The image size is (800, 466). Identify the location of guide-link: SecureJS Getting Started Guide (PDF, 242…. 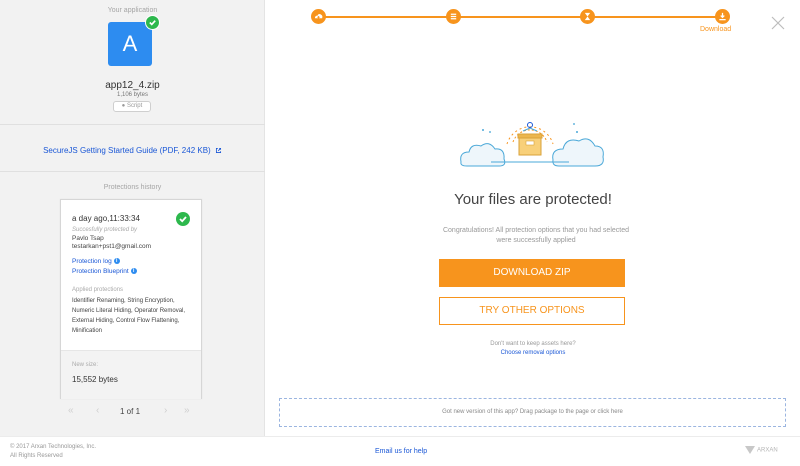
(132, 150).